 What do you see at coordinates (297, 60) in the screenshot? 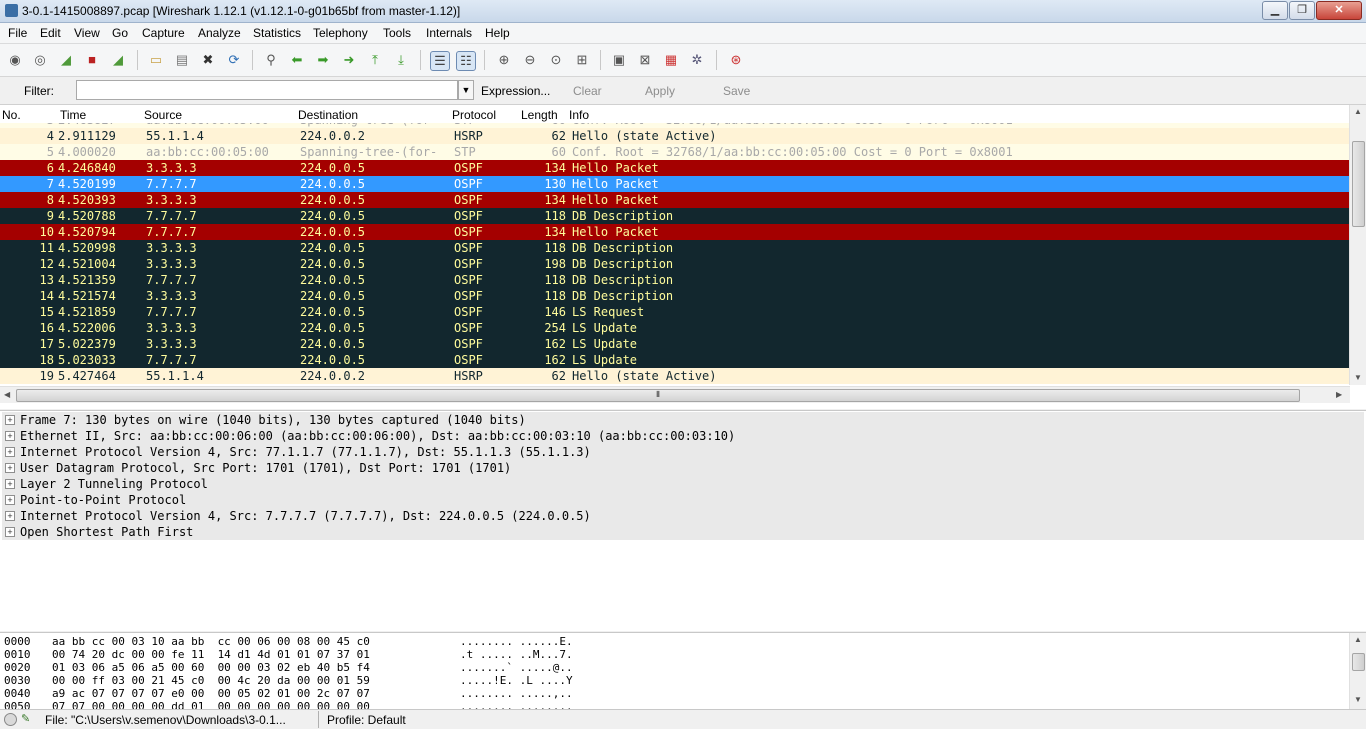
I see `go-back-icon: ⬅` at bounding box center [297, 60].